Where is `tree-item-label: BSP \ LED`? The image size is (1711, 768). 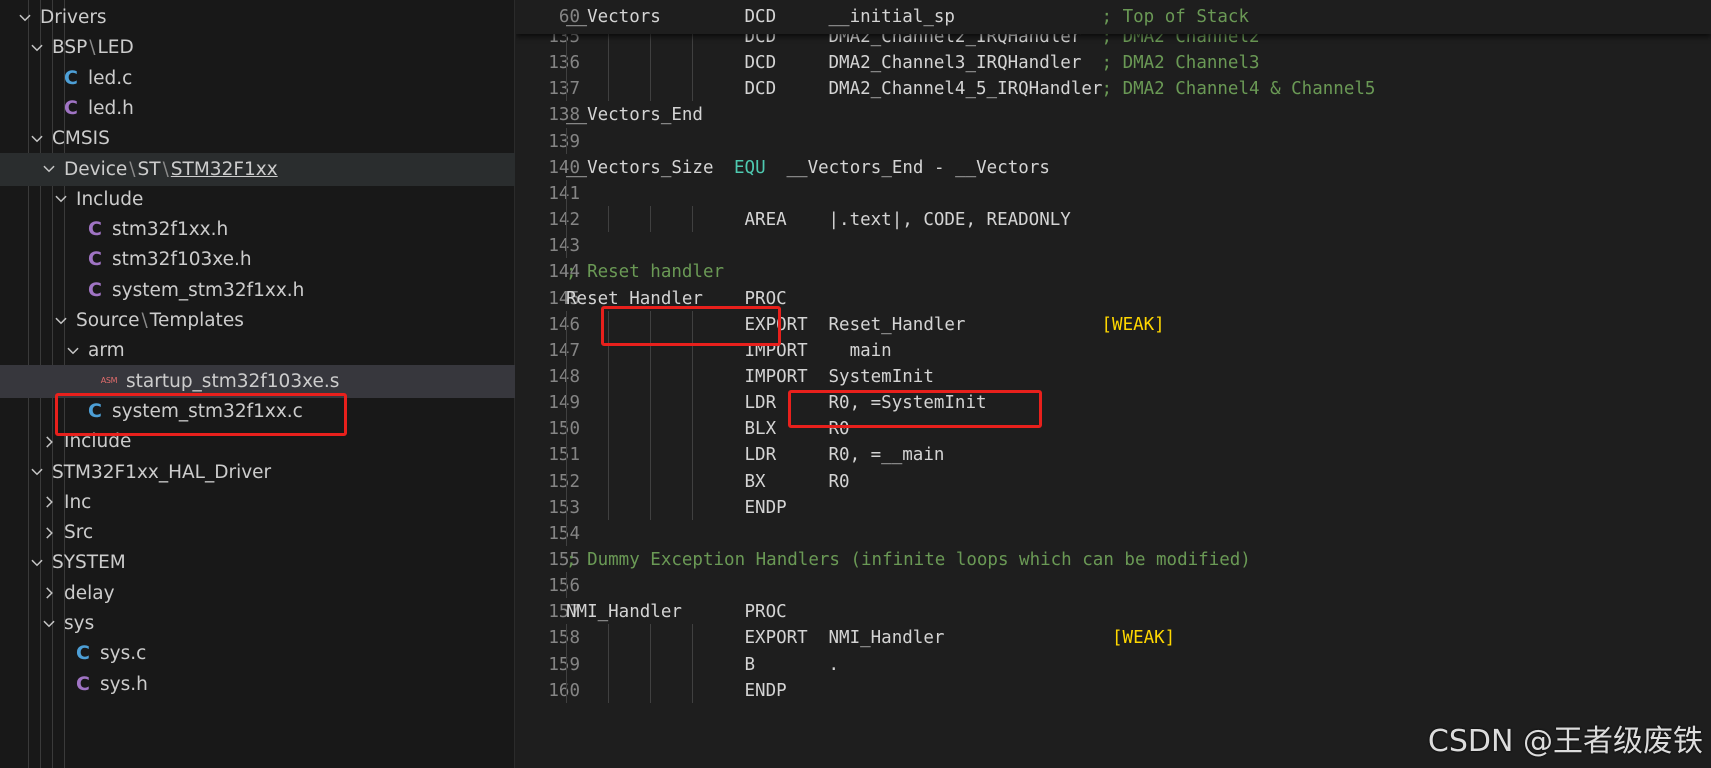 tree-item-label: BSP \ LED is located at coordinates (93, 47).